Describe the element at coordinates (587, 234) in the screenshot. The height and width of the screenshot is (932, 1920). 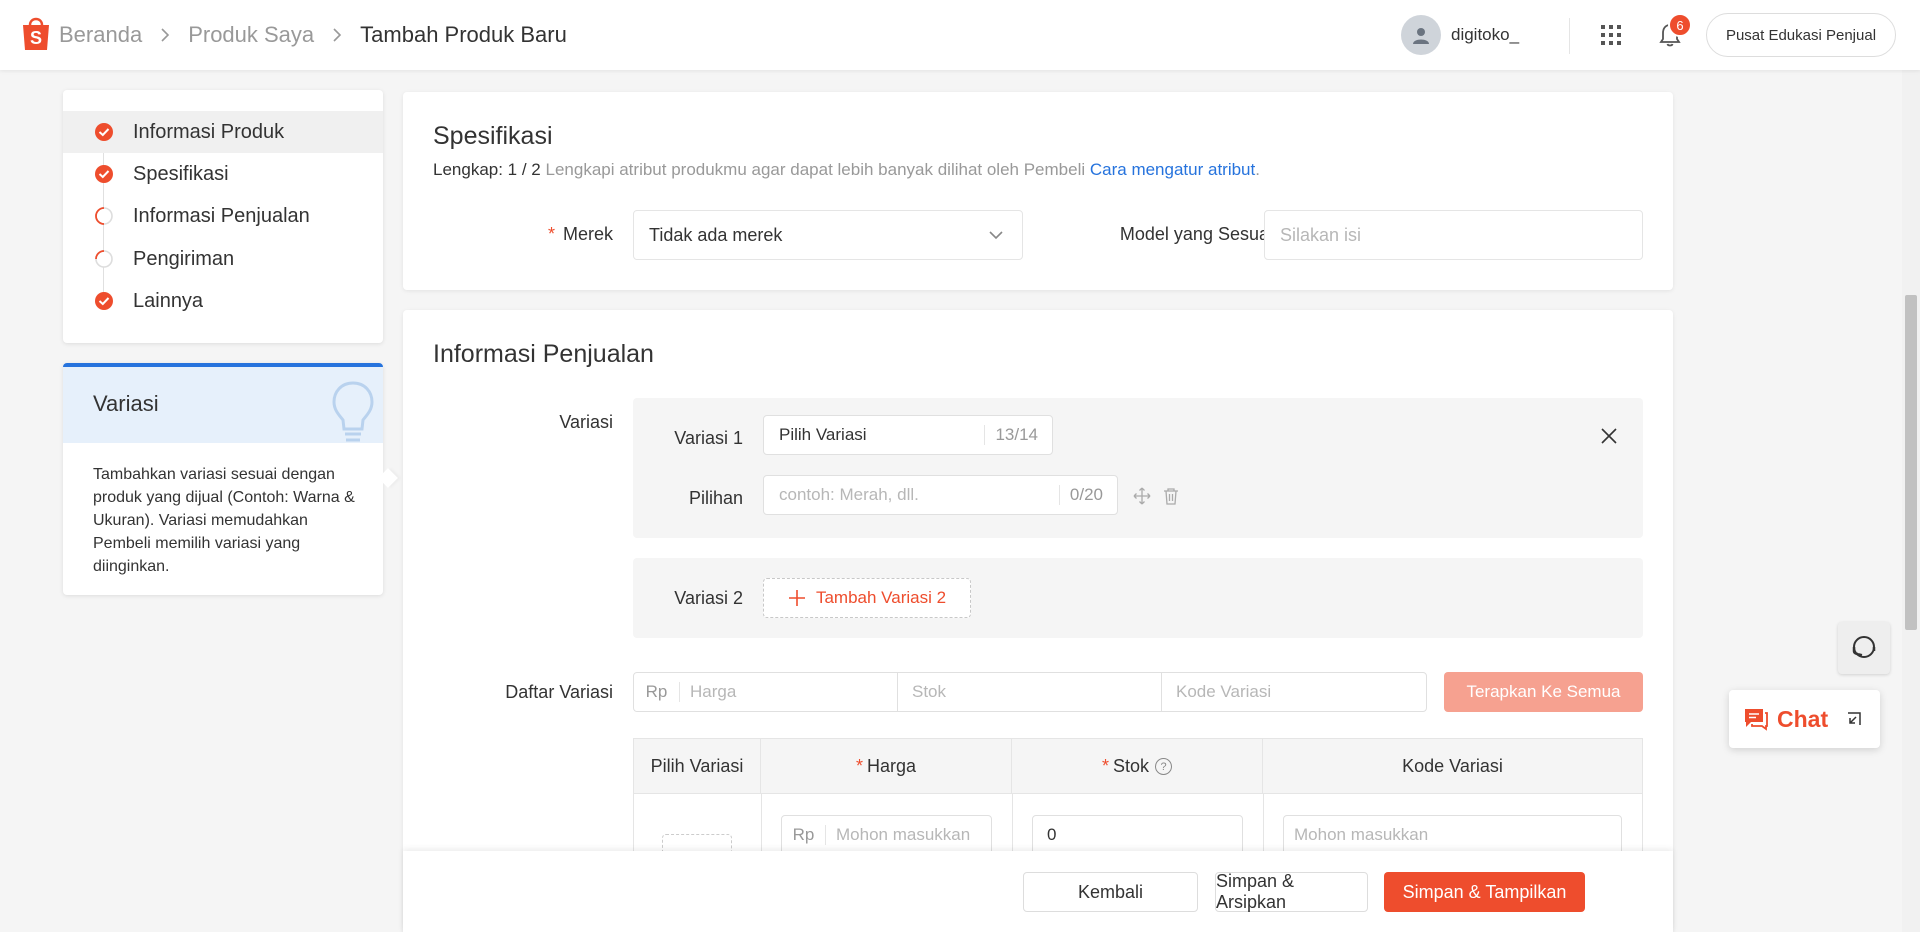
I see `merek-label-text: Merek` at that location.